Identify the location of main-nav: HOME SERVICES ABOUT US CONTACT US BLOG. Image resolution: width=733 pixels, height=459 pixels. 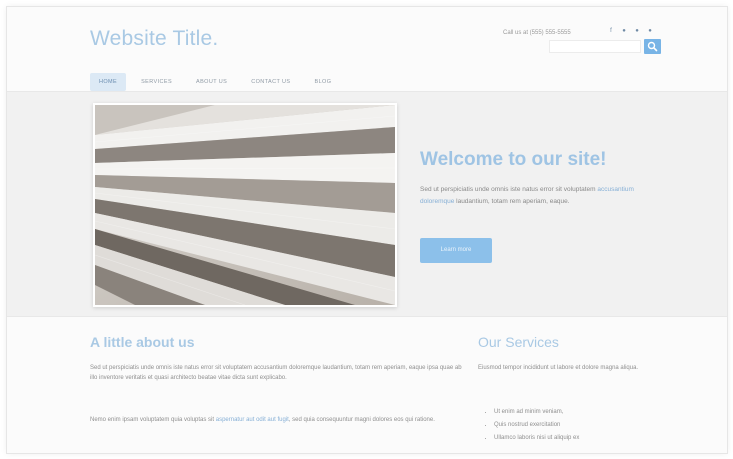
(215, 82).